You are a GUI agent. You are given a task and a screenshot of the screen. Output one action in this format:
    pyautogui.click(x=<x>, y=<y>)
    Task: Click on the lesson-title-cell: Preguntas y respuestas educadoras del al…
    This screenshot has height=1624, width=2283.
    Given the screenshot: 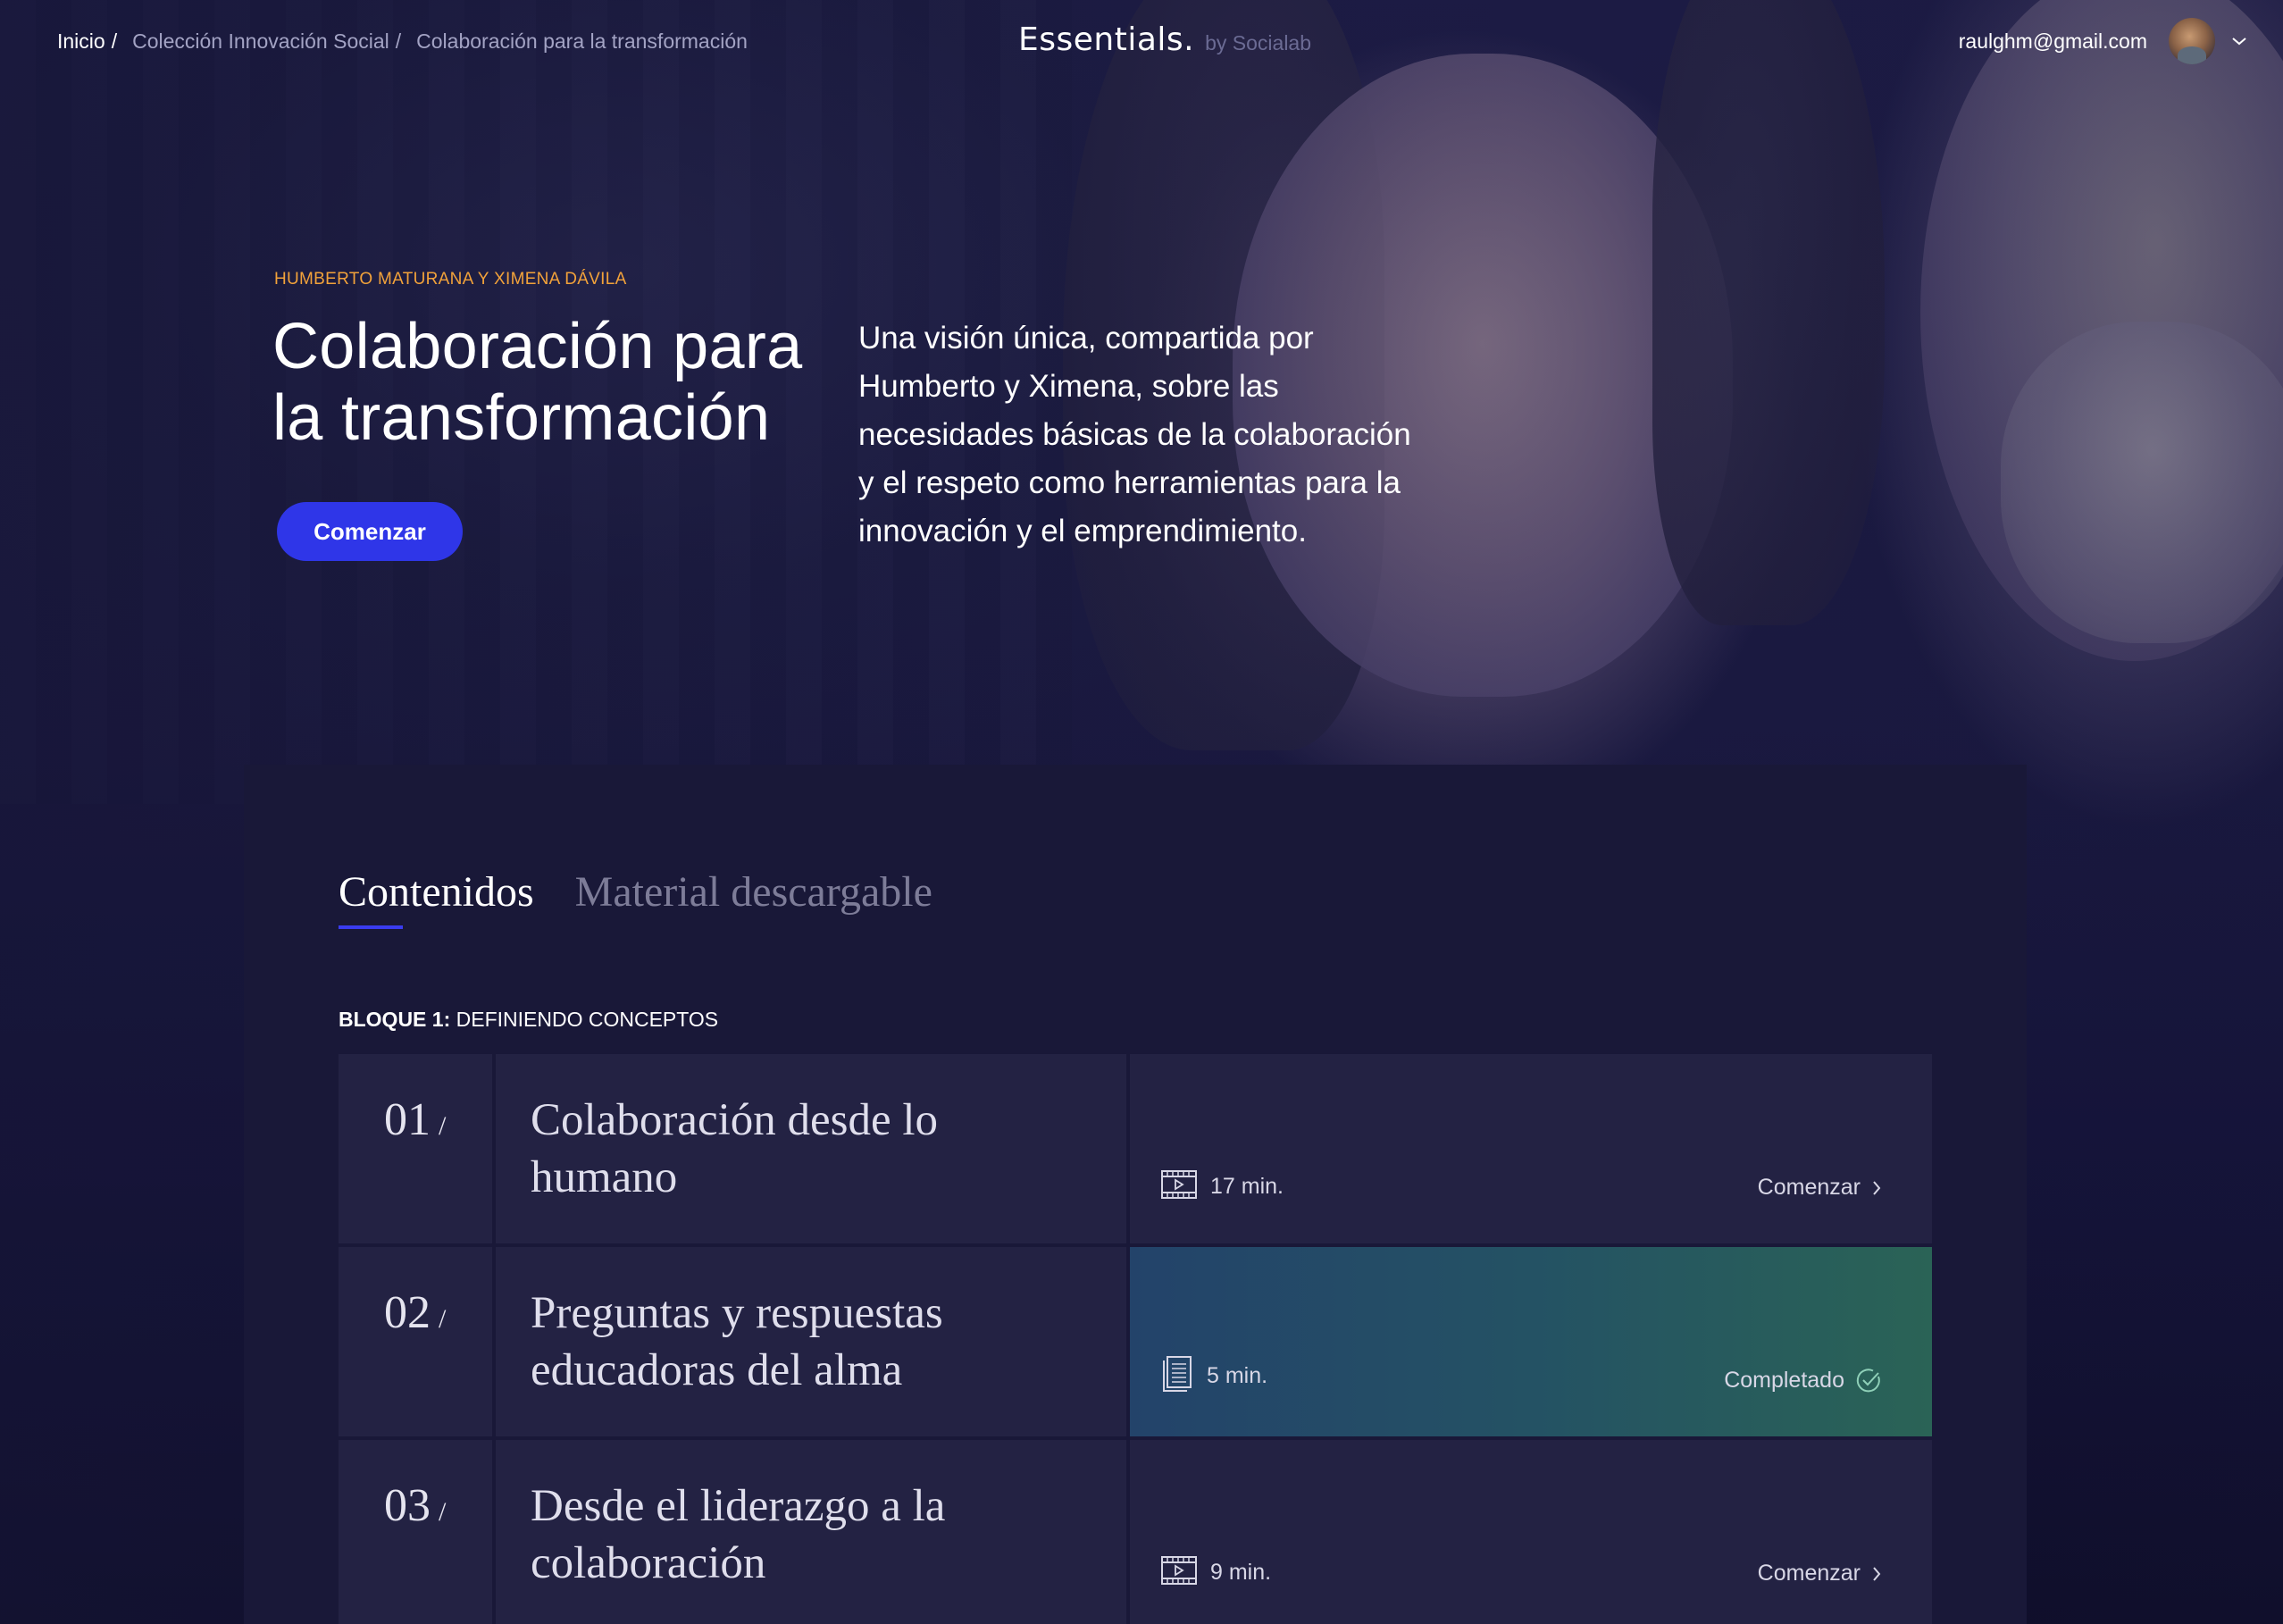 What is the action you would take?
    pyautogui.click(x=811, y=1341)
    